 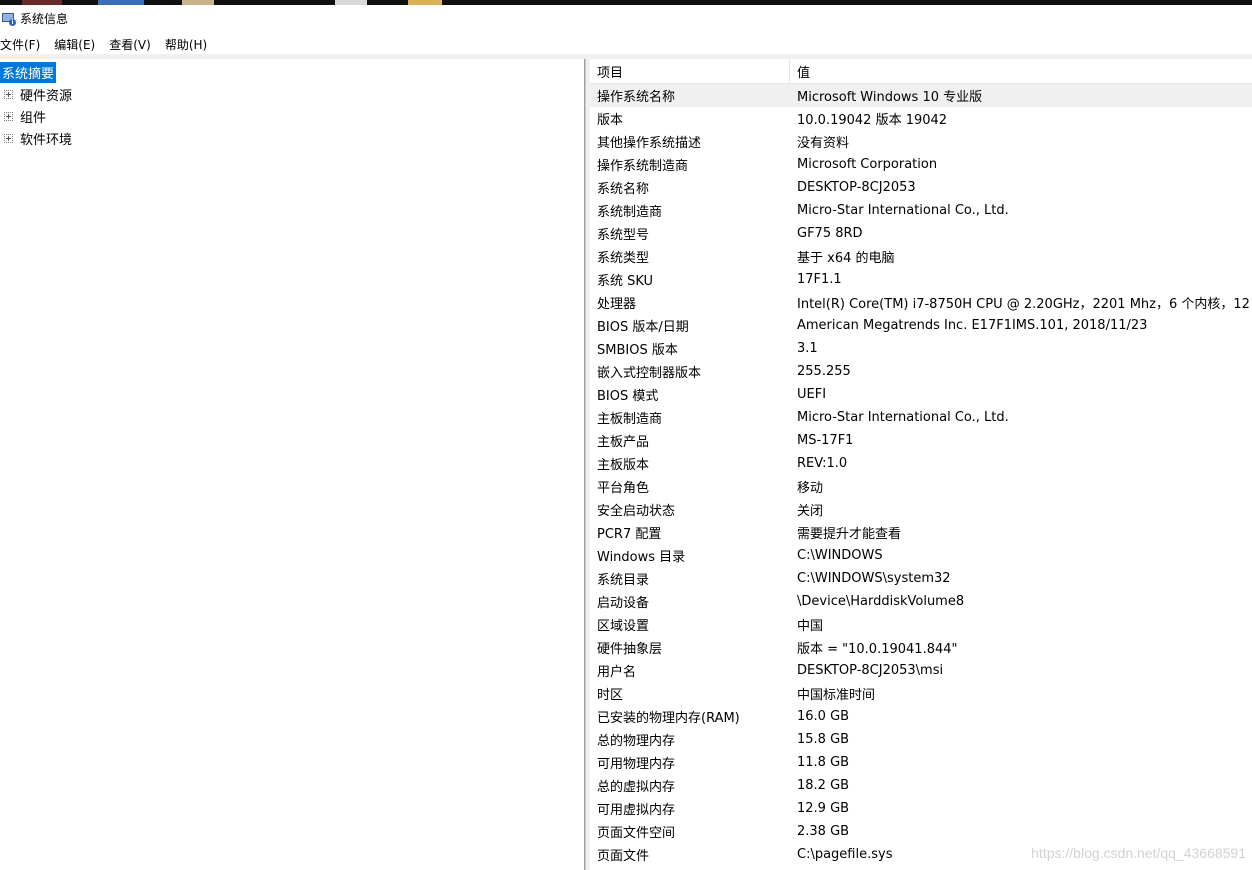 What do you see at coordinates (921, 693) in the screenshot?
I see `table-row: 时区 中国标准时间` at bounding box center [921, 693].